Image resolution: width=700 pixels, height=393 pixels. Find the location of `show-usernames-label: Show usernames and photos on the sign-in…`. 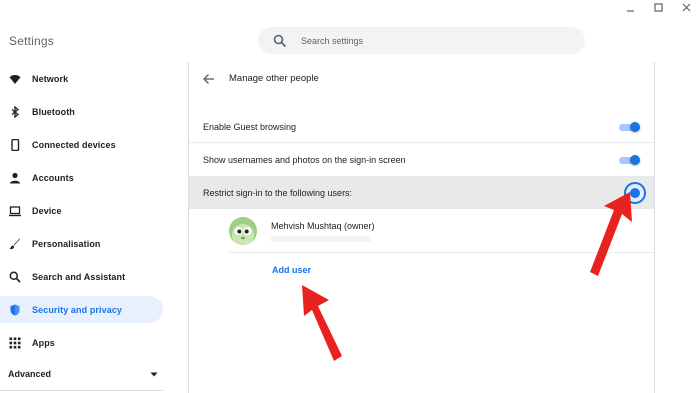

show-usernames-label: Show usernames and photos on the sign-in… is located at coordinates (304, 159).